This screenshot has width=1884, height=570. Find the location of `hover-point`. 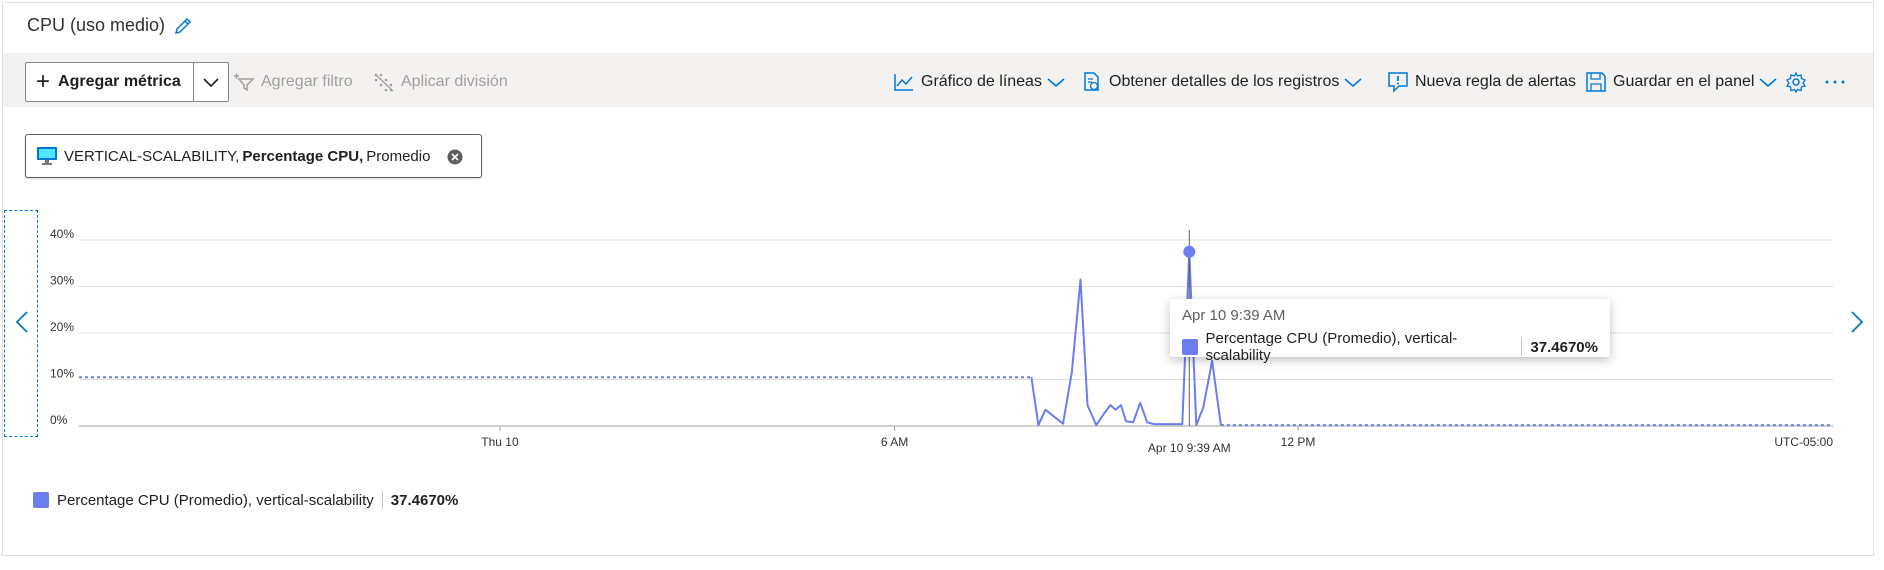

hover-point is located at coordinates (1189, 251).